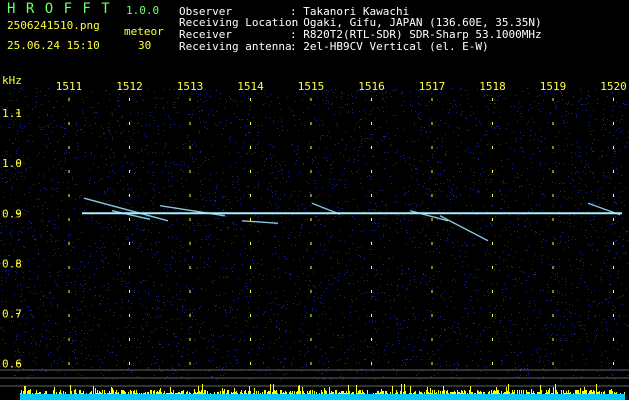 The width and height of the screenshot is (629, 400). I want to click on y-axis-label: kHz, so click(12, 80).